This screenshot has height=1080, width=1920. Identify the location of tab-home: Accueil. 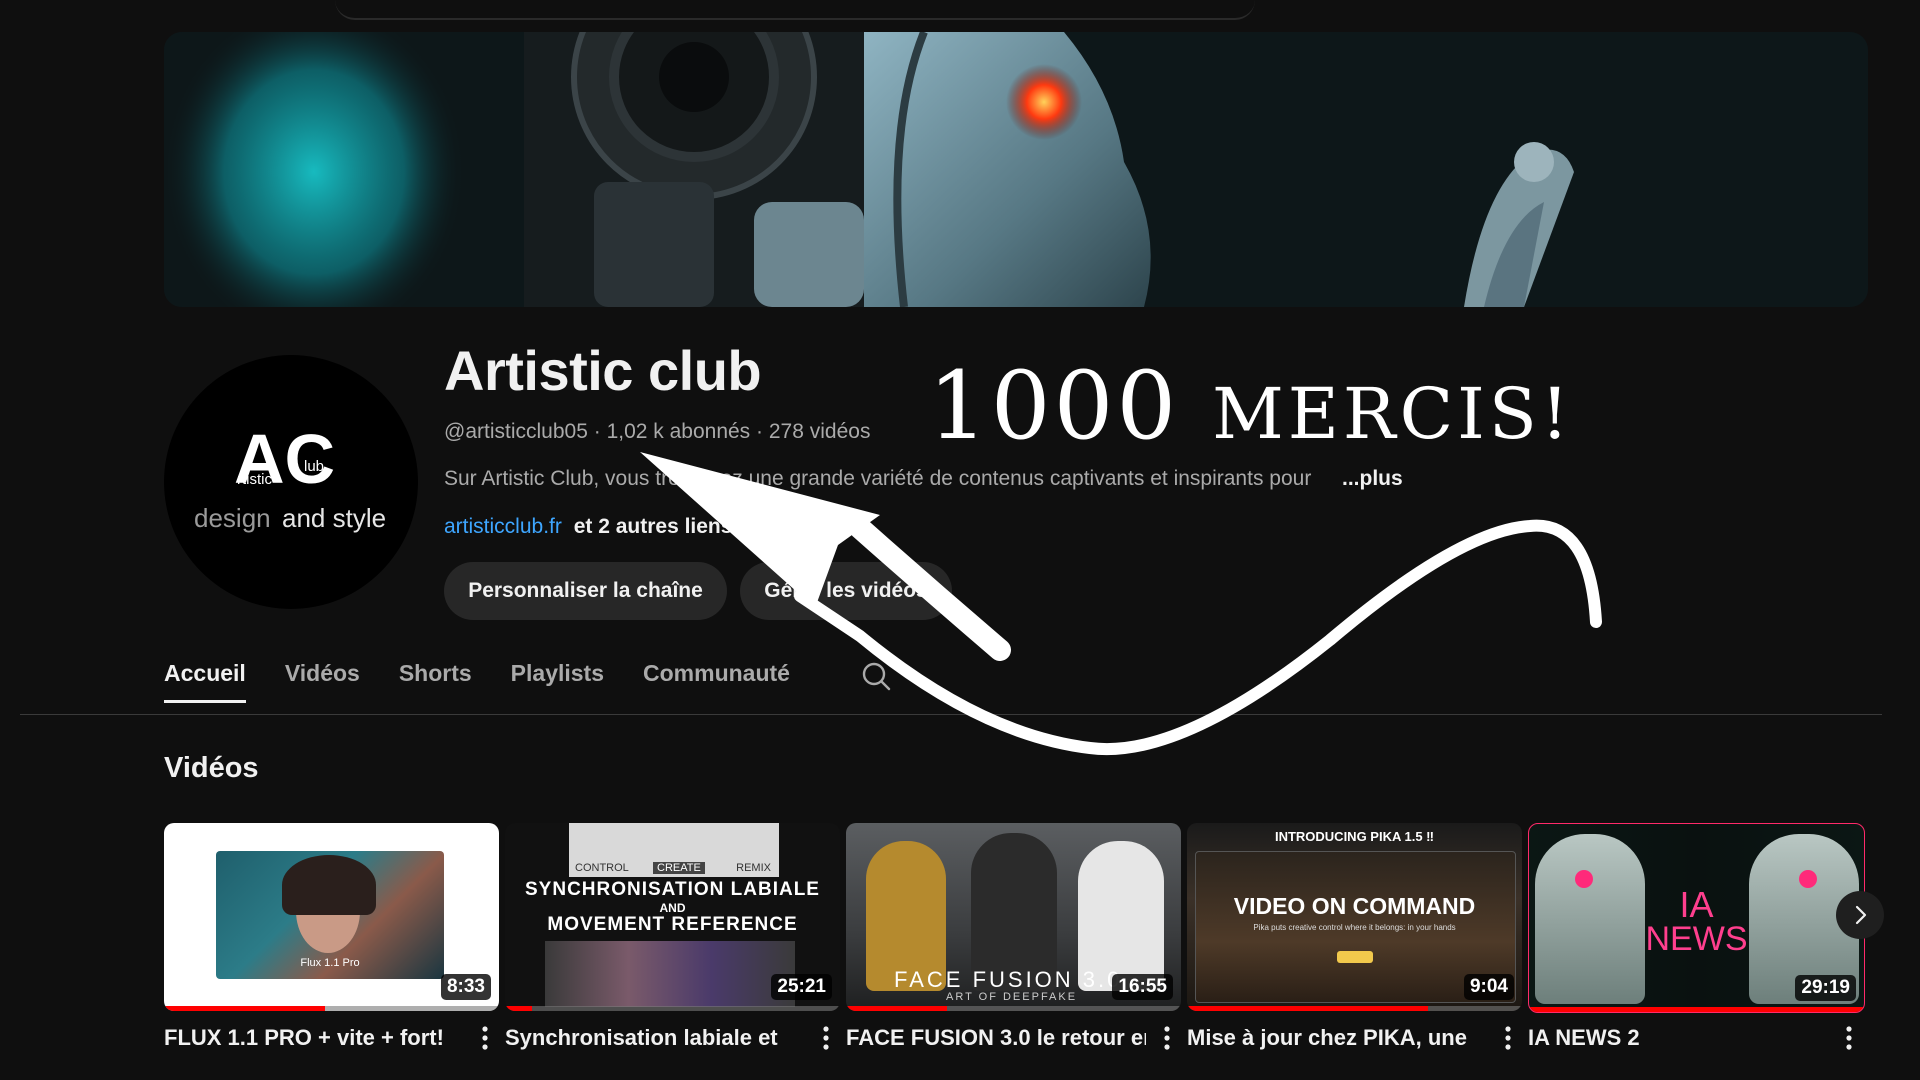
(205, 682).